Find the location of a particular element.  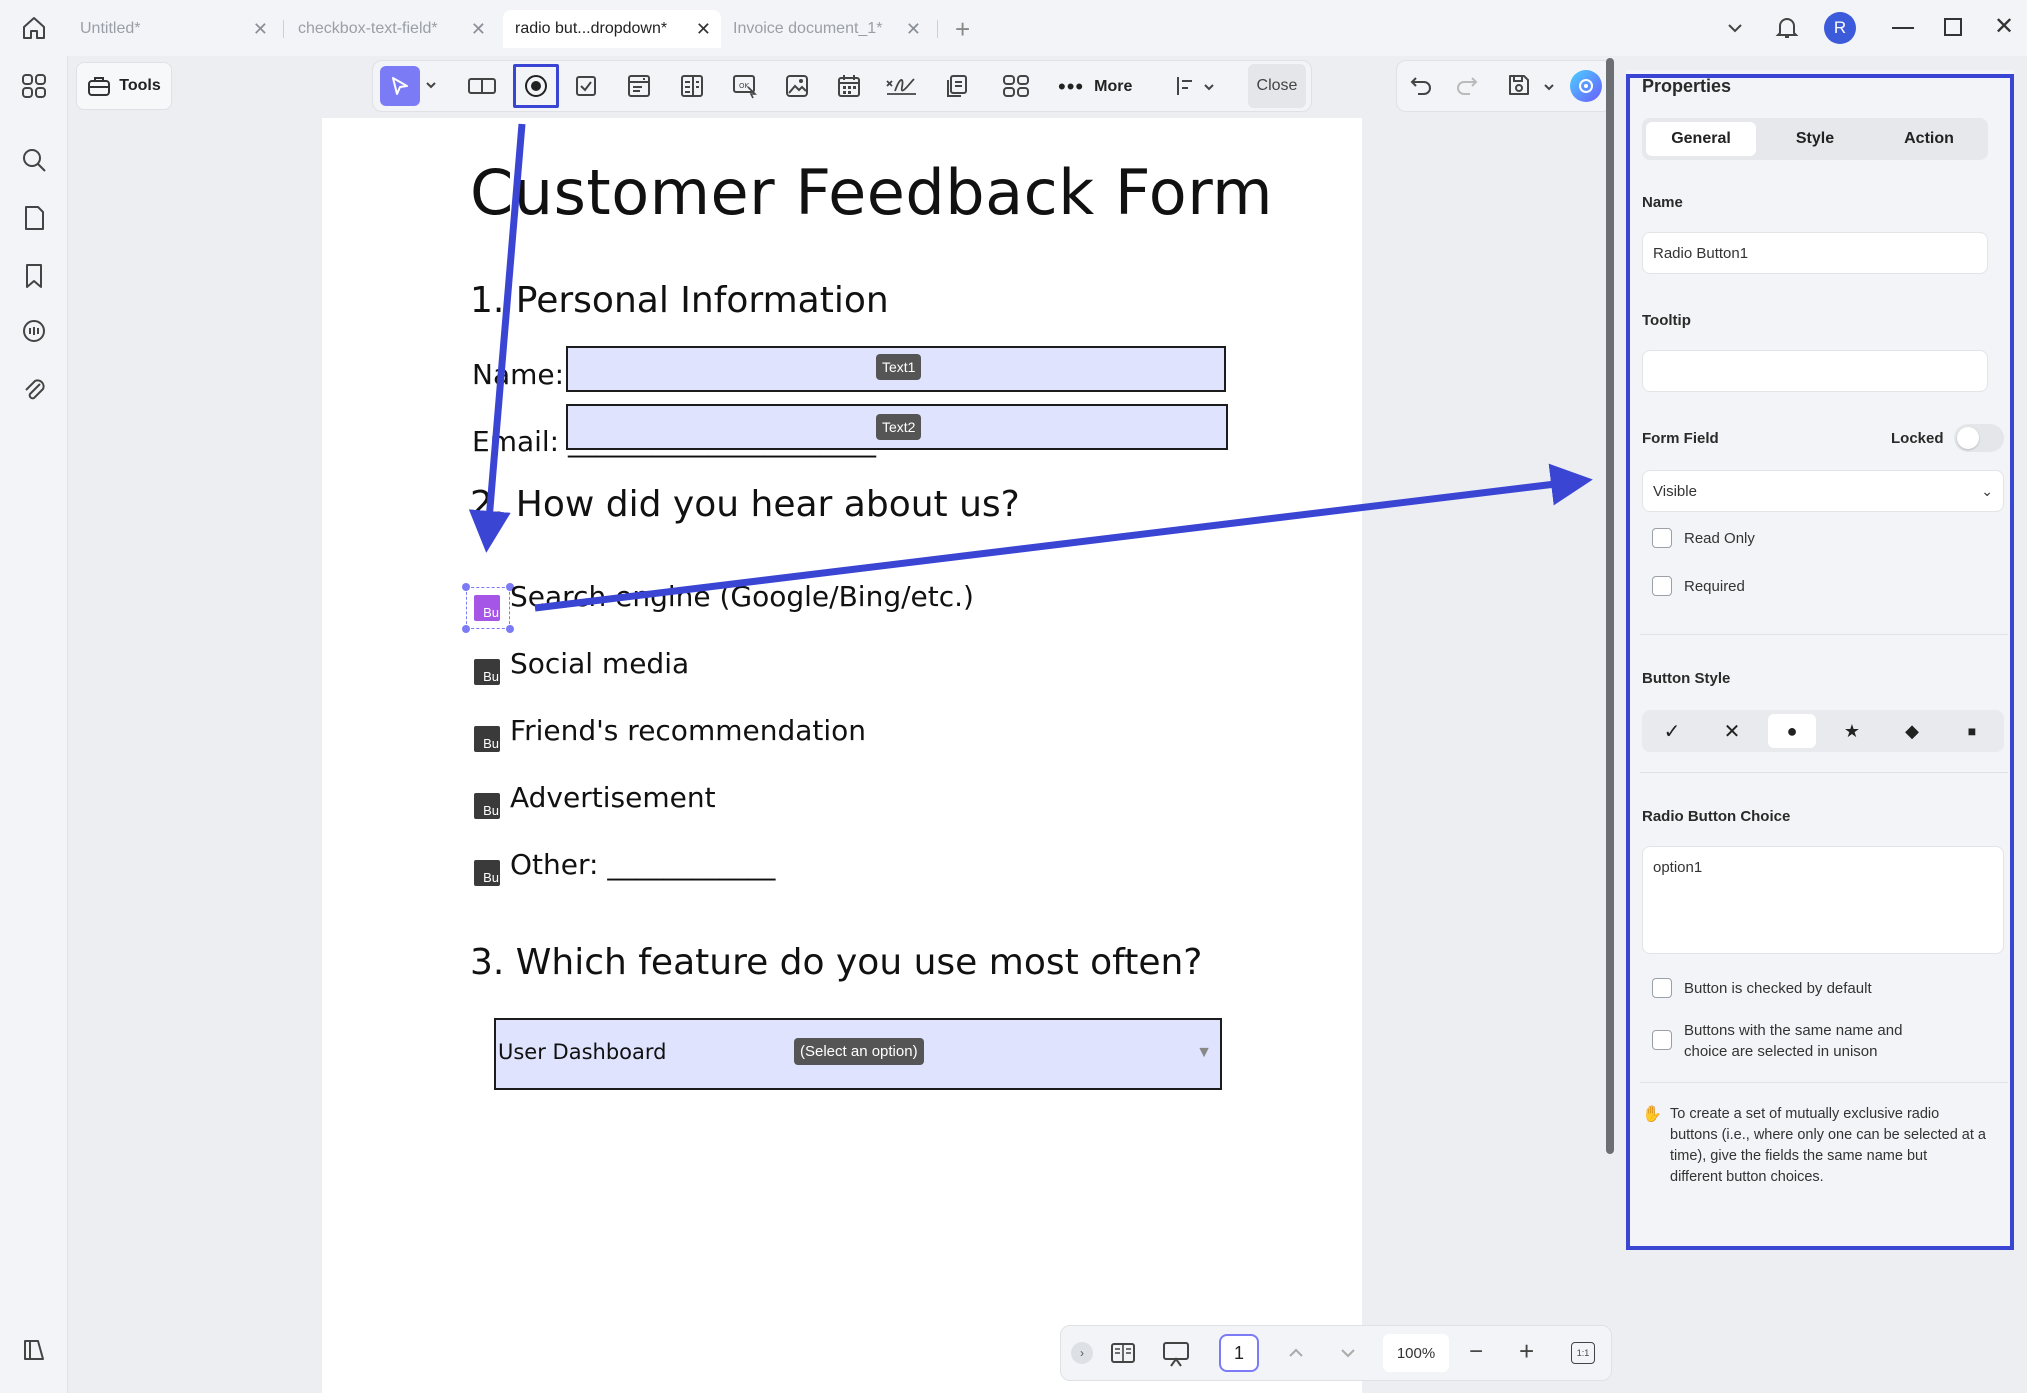

bell-icon is located at coordinates (1787, 27).